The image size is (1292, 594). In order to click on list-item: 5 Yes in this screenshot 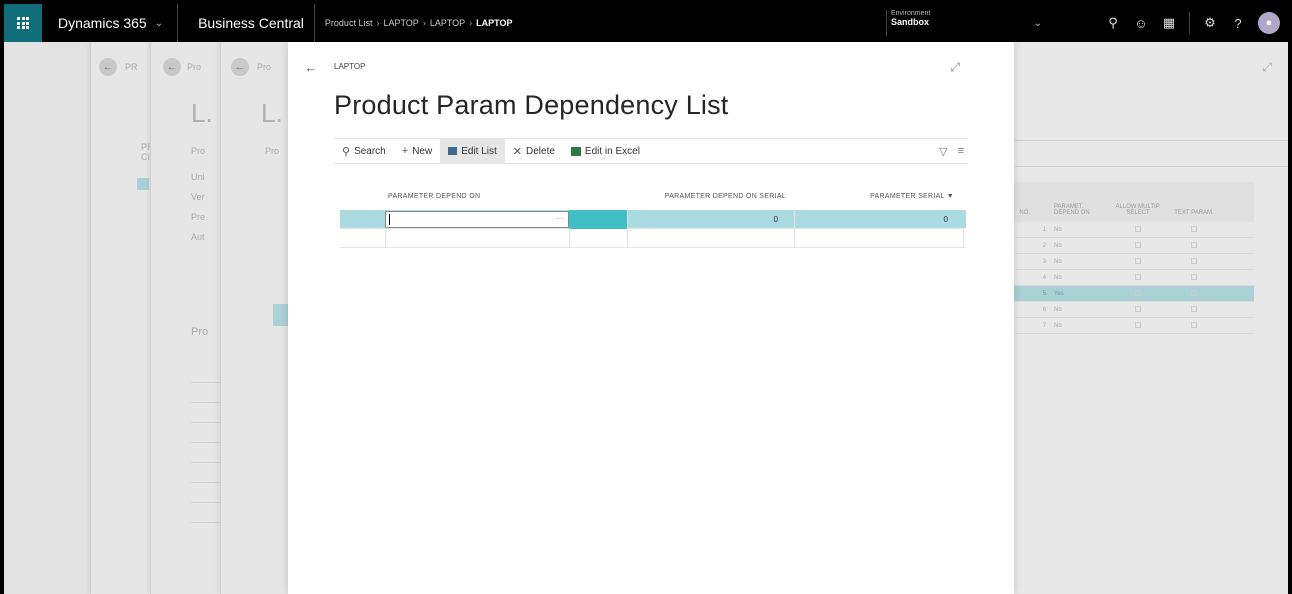, I will do `click(1134, 294)`.